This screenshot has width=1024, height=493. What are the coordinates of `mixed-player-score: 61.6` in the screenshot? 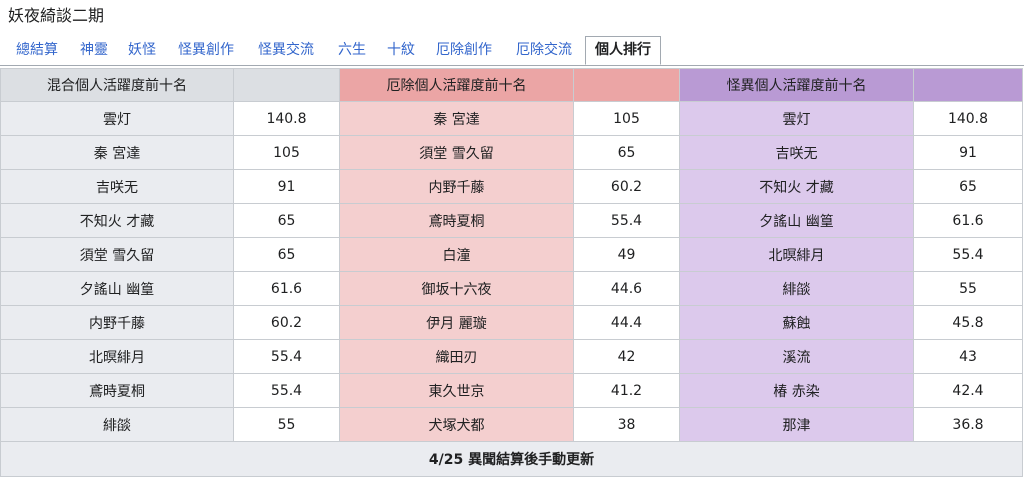 It's located at (286, 288).